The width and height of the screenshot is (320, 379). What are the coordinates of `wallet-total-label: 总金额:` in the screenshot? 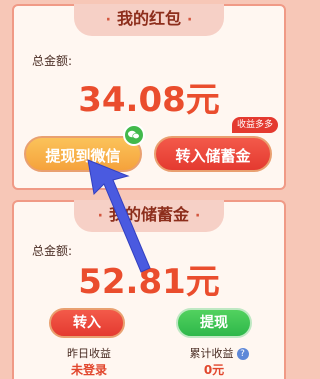 It's located at (52, 61).